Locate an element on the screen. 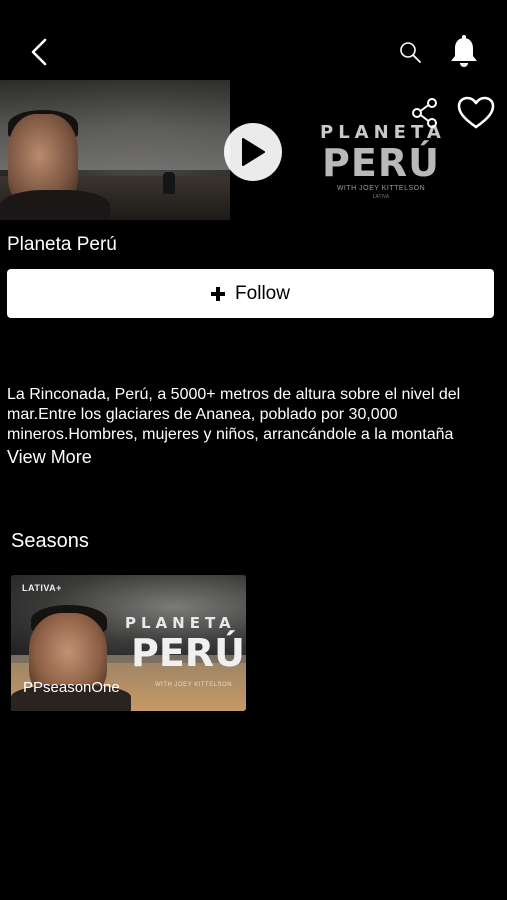 The width and height of the screenshot is (507, 900). chevron-left-icon is located at coordinates (39, 52).